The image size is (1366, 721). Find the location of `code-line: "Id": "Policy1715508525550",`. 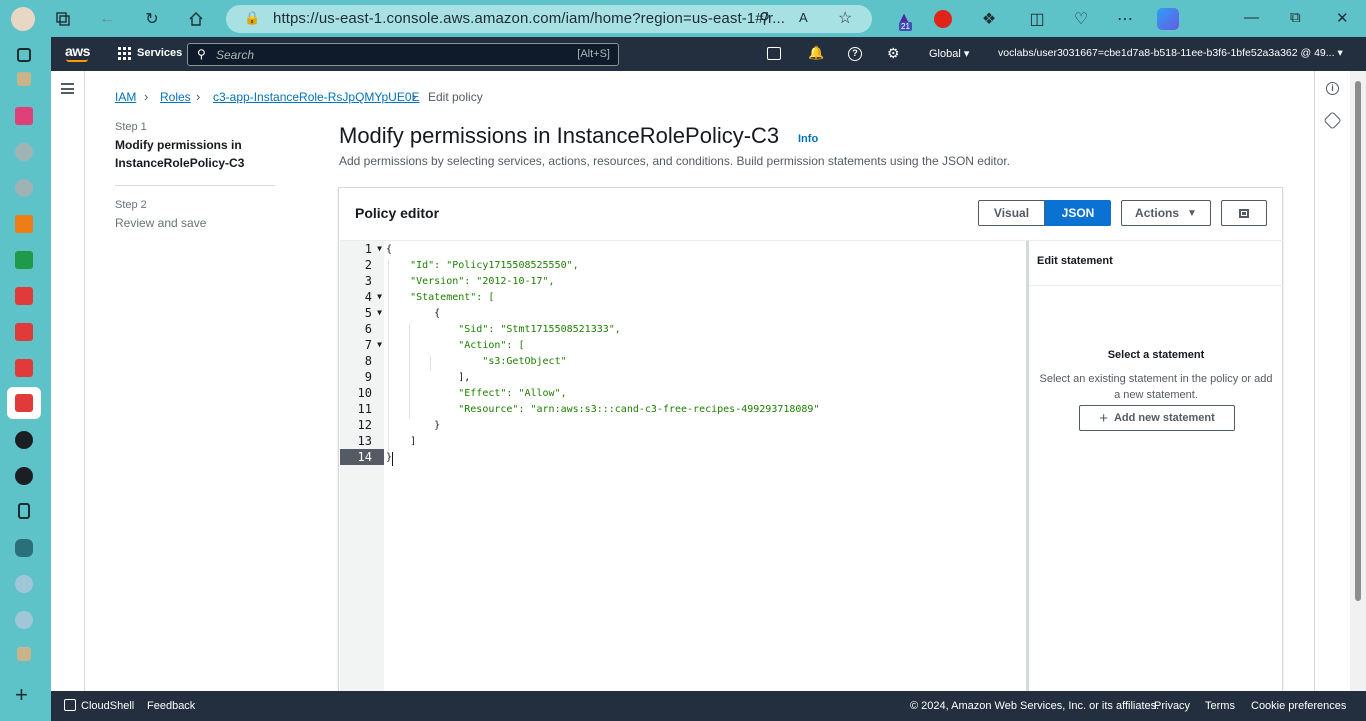

code-line: "Id": "Policy1715508525550", is located at coordinates (482, 265).